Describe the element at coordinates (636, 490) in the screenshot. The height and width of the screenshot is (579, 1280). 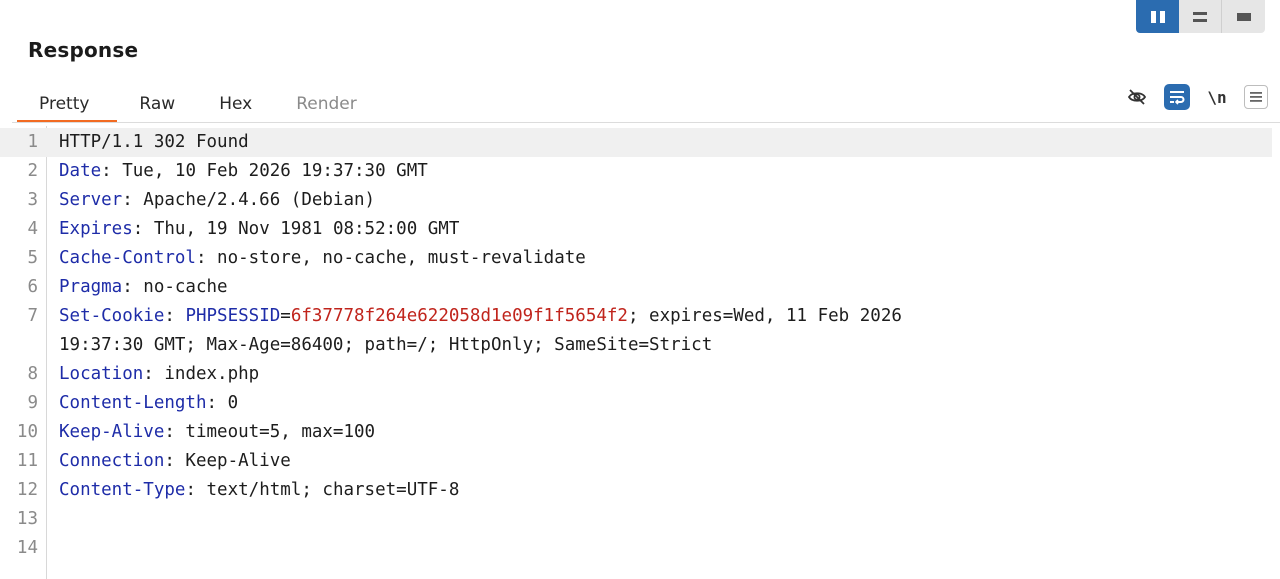
I see `code-line: 12 Content-Type: text/html; charset=UTF-8` at that location.